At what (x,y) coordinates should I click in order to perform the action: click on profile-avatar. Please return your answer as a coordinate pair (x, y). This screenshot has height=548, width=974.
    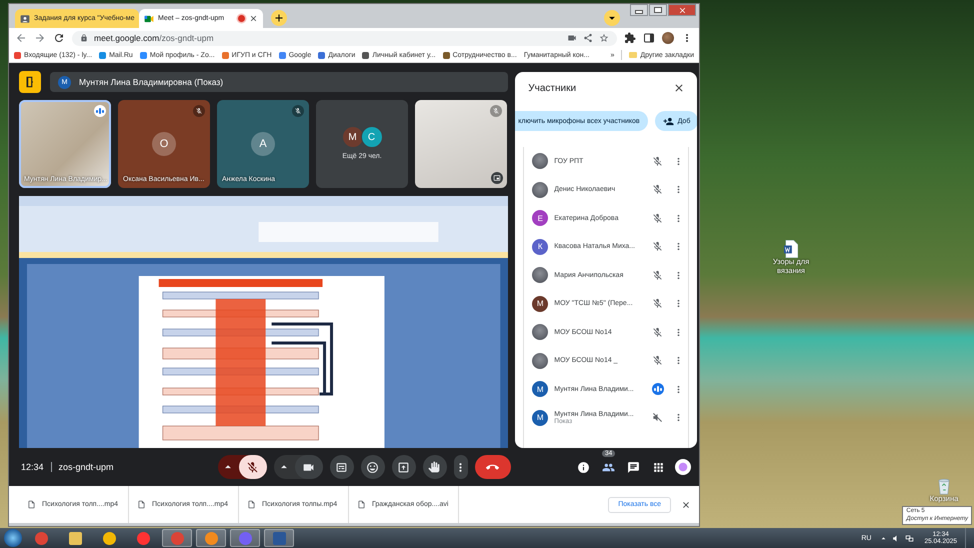
    Looking at the image, I should click on (668, 38).